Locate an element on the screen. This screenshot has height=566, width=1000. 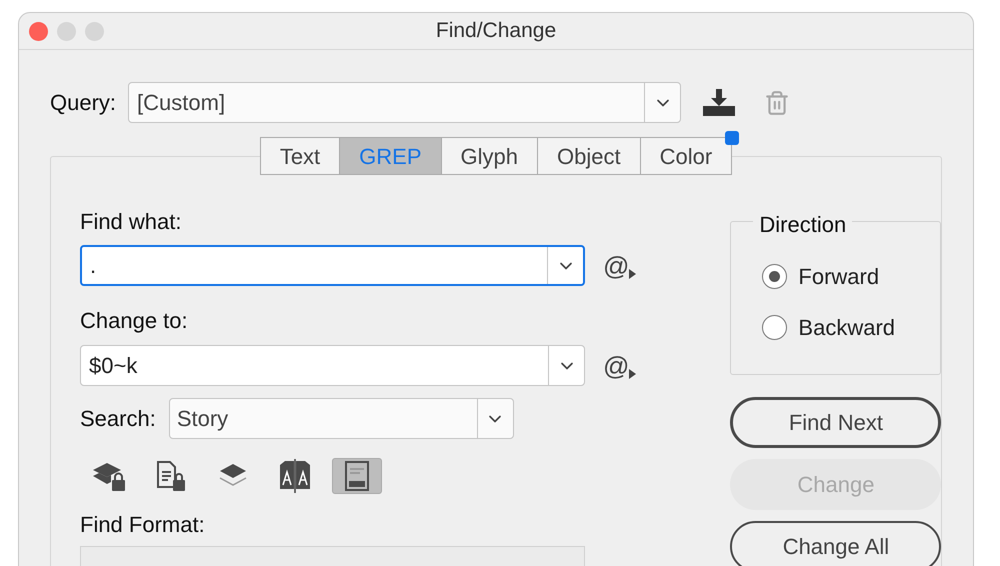
window-title: Find/Change is located at coordinates (496, 31).